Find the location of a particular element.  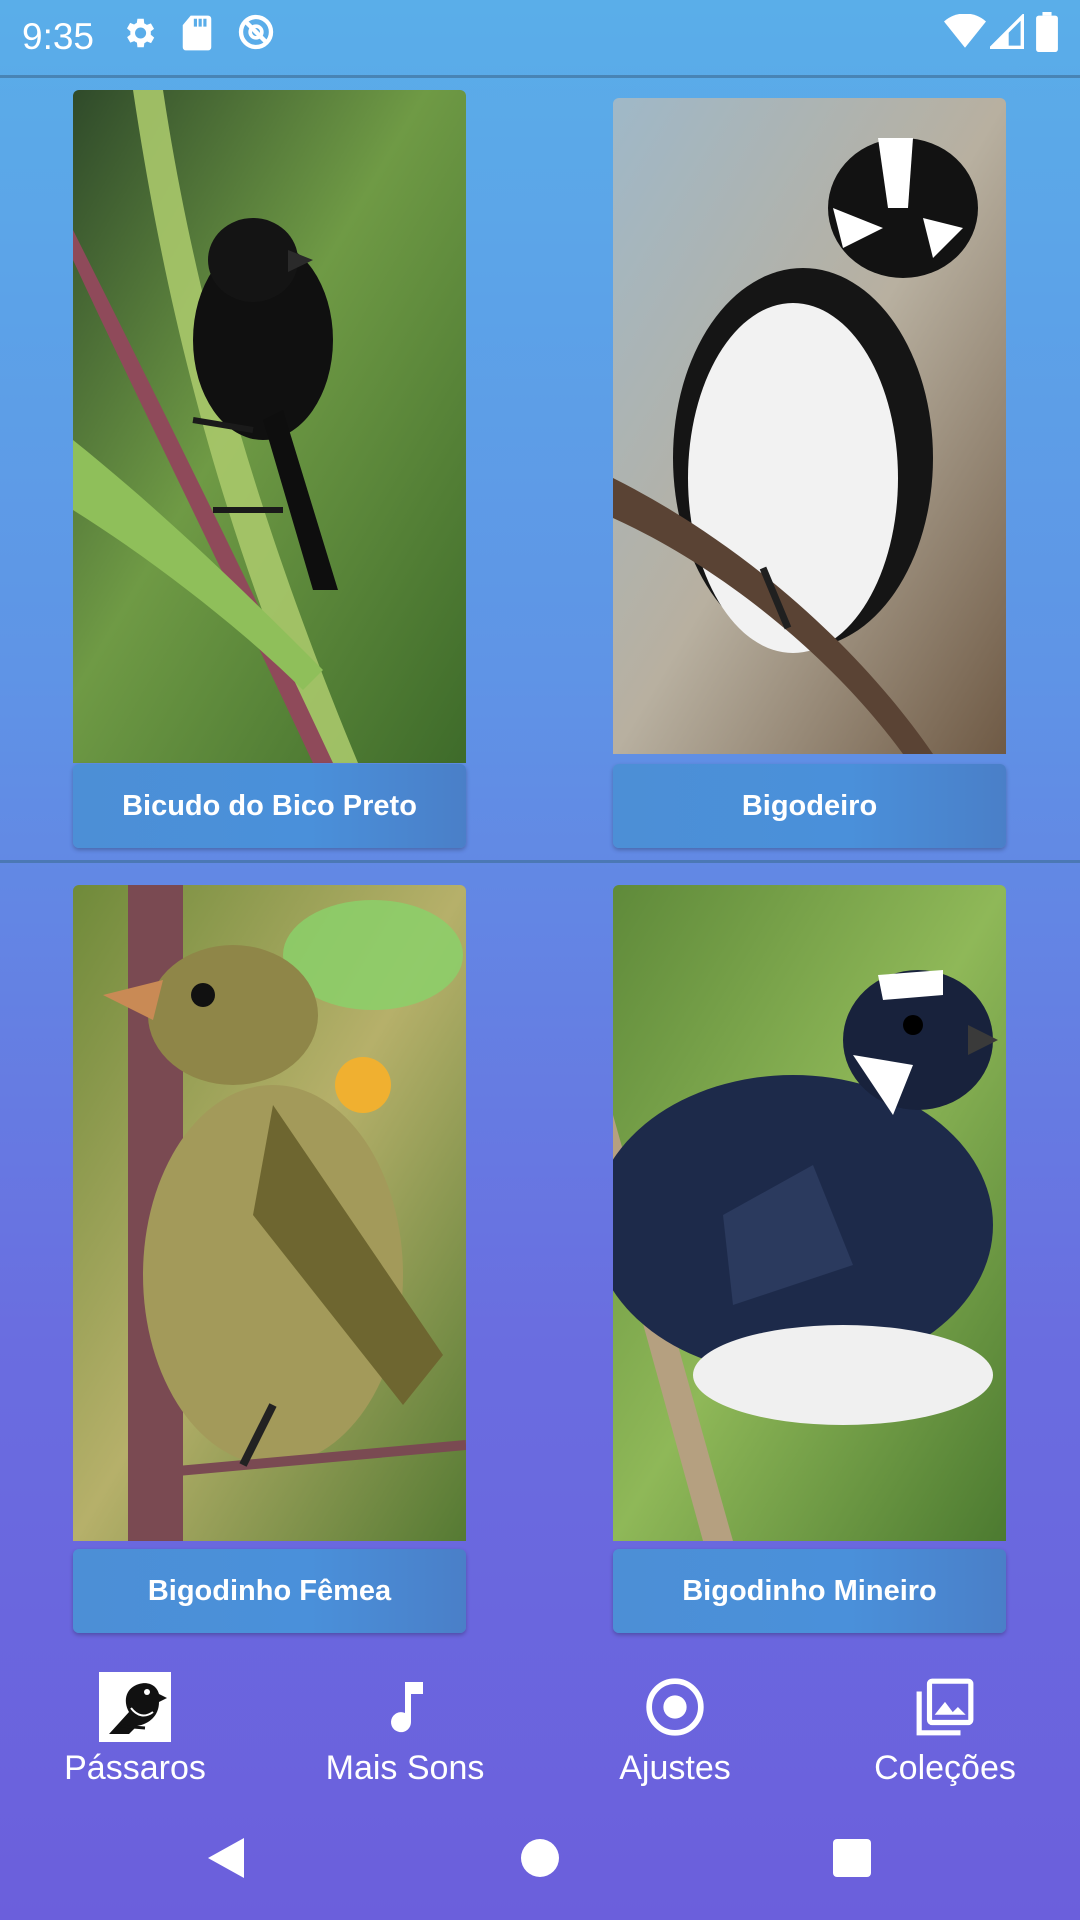

bird-name-button: Bigodinho Mineiro is located at coordinates (809, 1591).